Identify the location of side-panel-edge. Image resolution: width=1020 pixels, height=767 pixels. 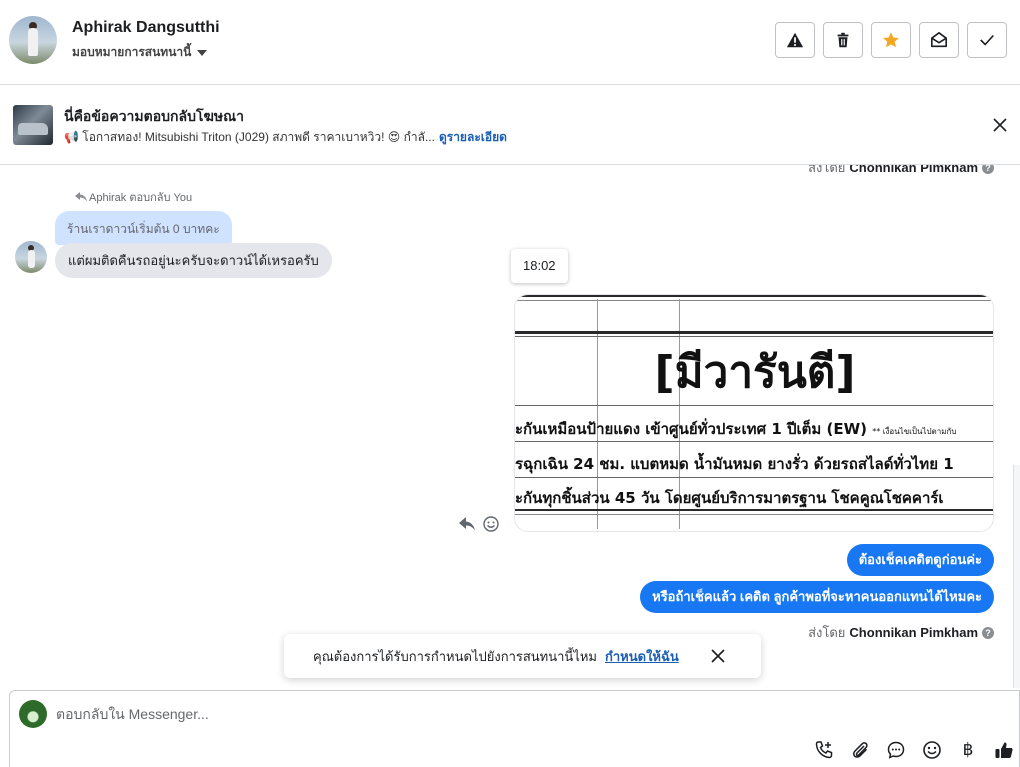
(1016, 576).